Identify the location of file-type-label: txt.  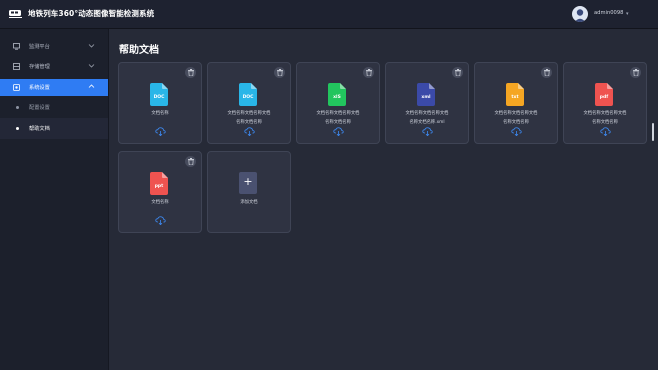
(515, 97).